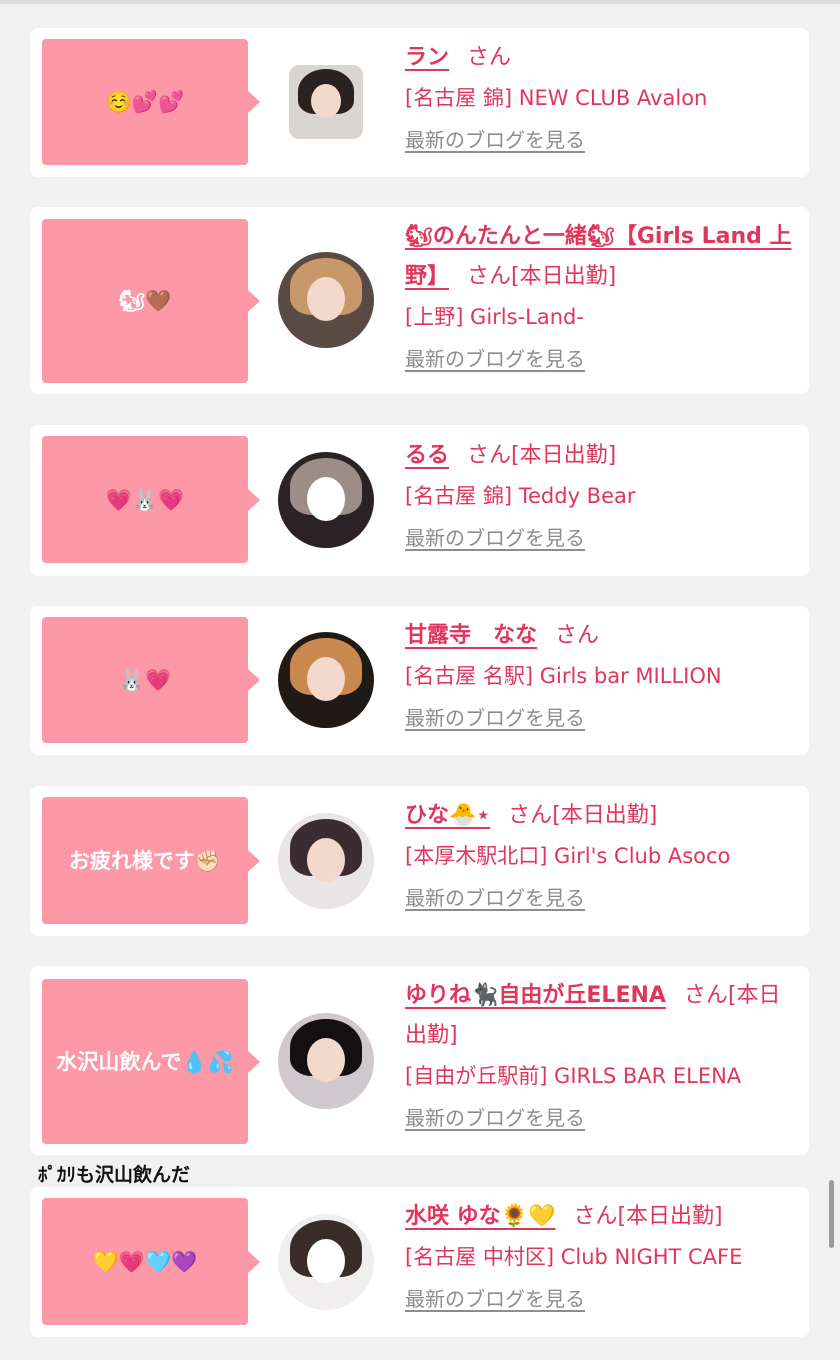 This screenshot has width=840, height=1360. Describe the element at coordinates (471, 635) in the screenshot. I see `cast-name-link: 甘露寺 なな` at that location.